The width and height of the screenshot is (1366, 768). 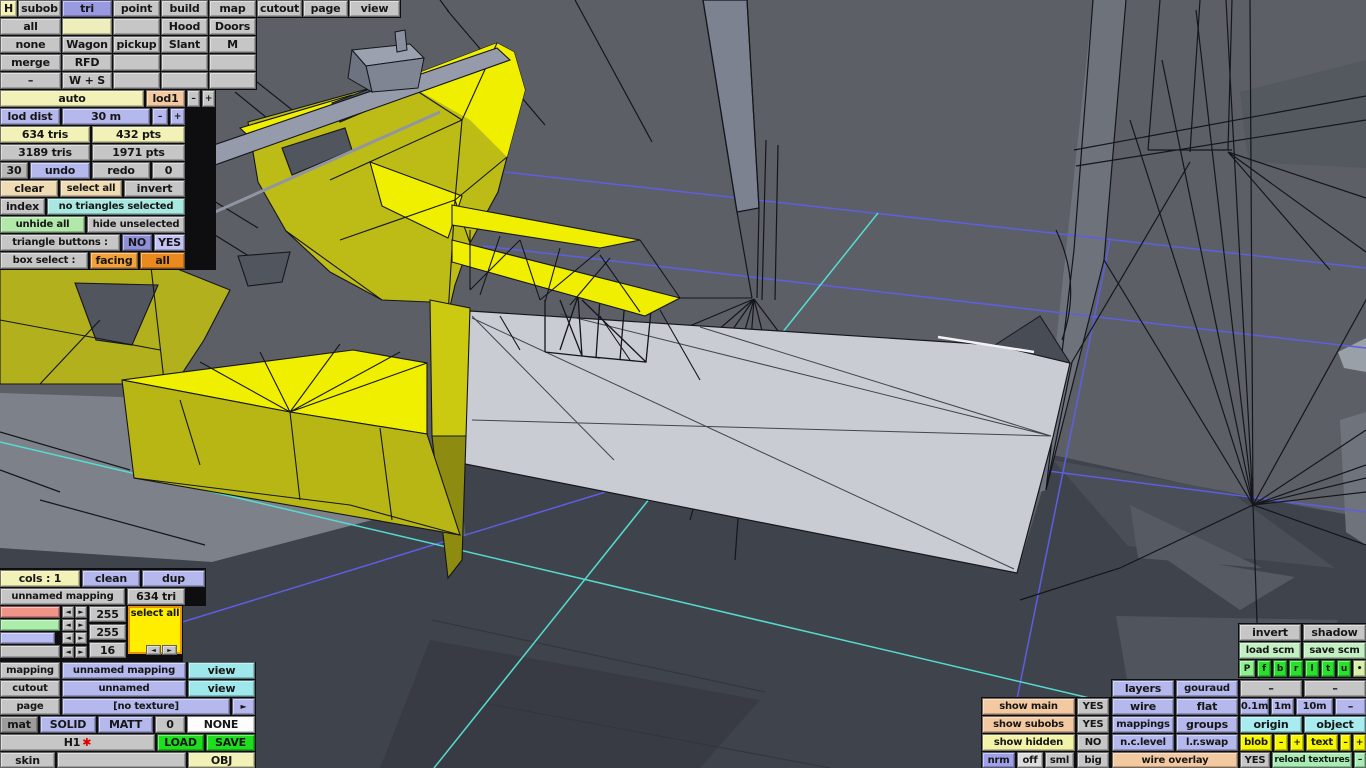 What do you see at coordinates (1322, 742) in the screenshot?
I see `text-button: text` at bounding box center [1322, 742].